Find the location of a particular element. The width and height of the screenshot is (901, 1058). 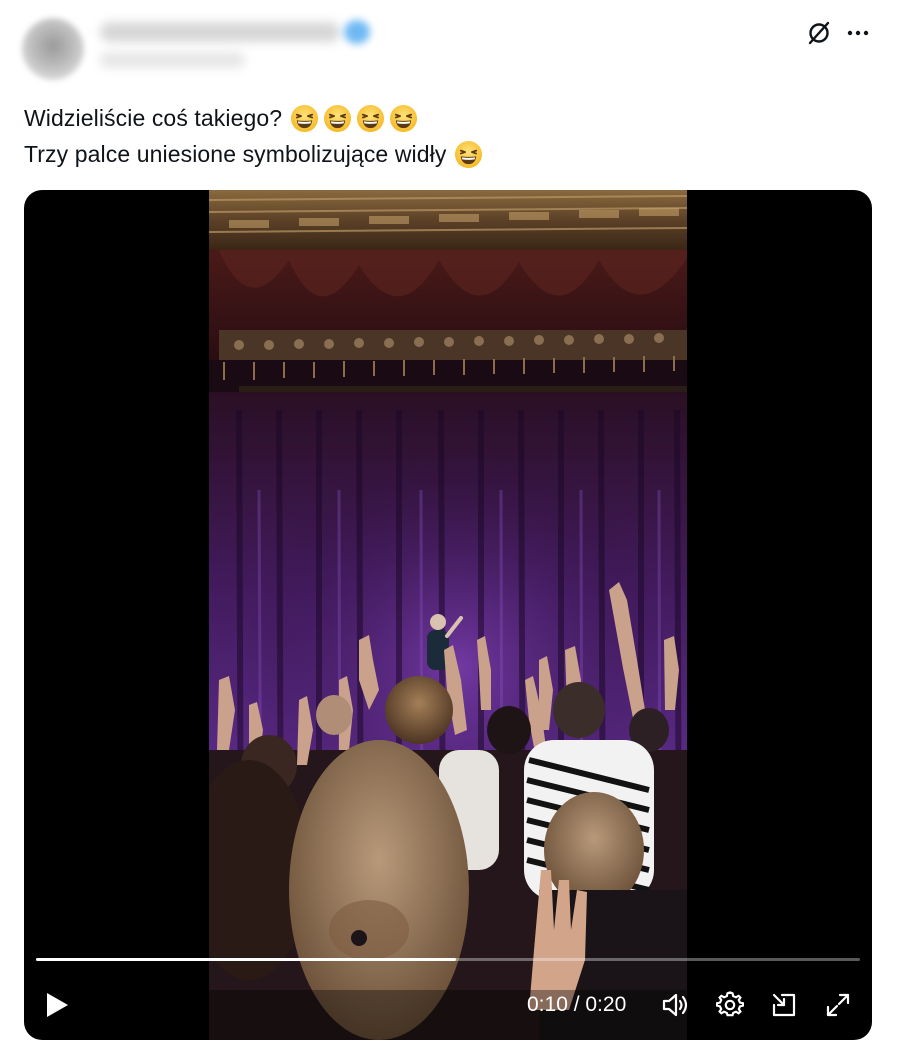

video-progress-bar is located at coordinates (448, 959).